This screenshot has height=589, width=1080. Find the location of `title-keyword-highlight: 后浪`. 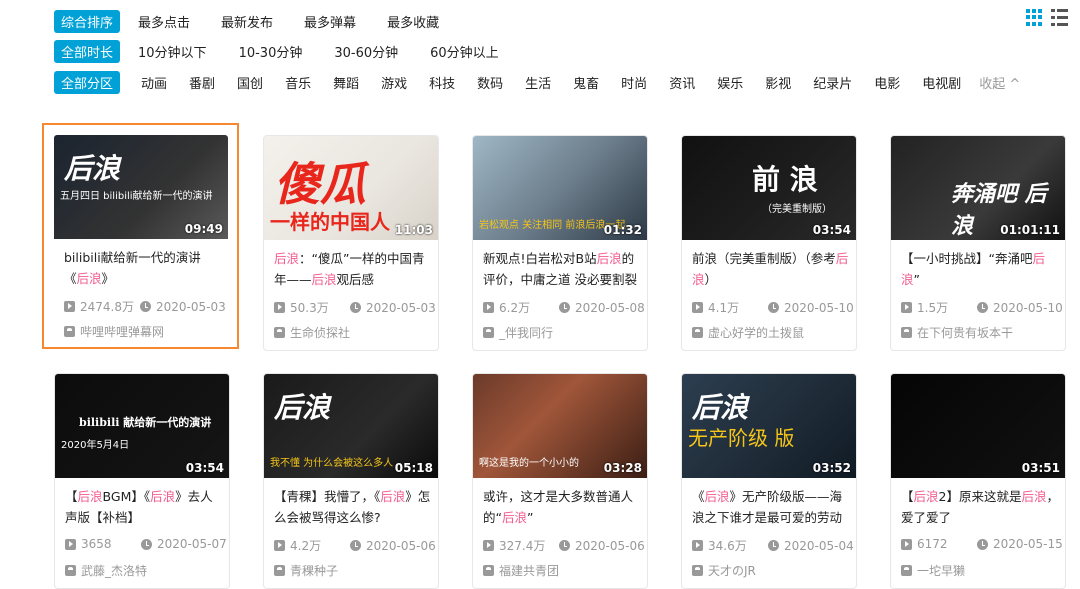

title-keyword-highlight: 后浪 is located at coordinates (609, 258).